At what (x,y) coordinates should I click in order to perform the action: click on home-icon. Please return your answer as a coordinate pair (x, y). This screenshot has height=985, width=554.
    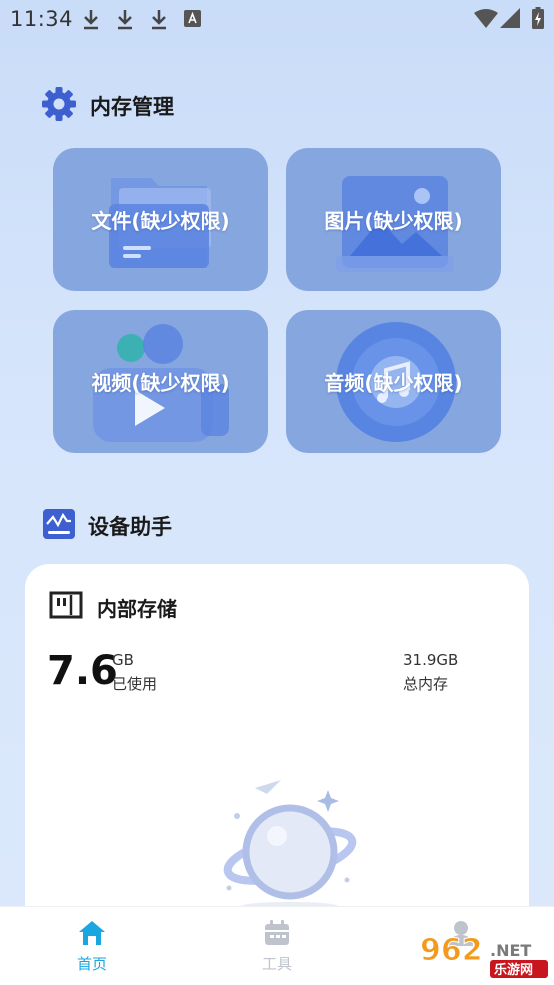
    Looking at the image, I should click on (92, 936).